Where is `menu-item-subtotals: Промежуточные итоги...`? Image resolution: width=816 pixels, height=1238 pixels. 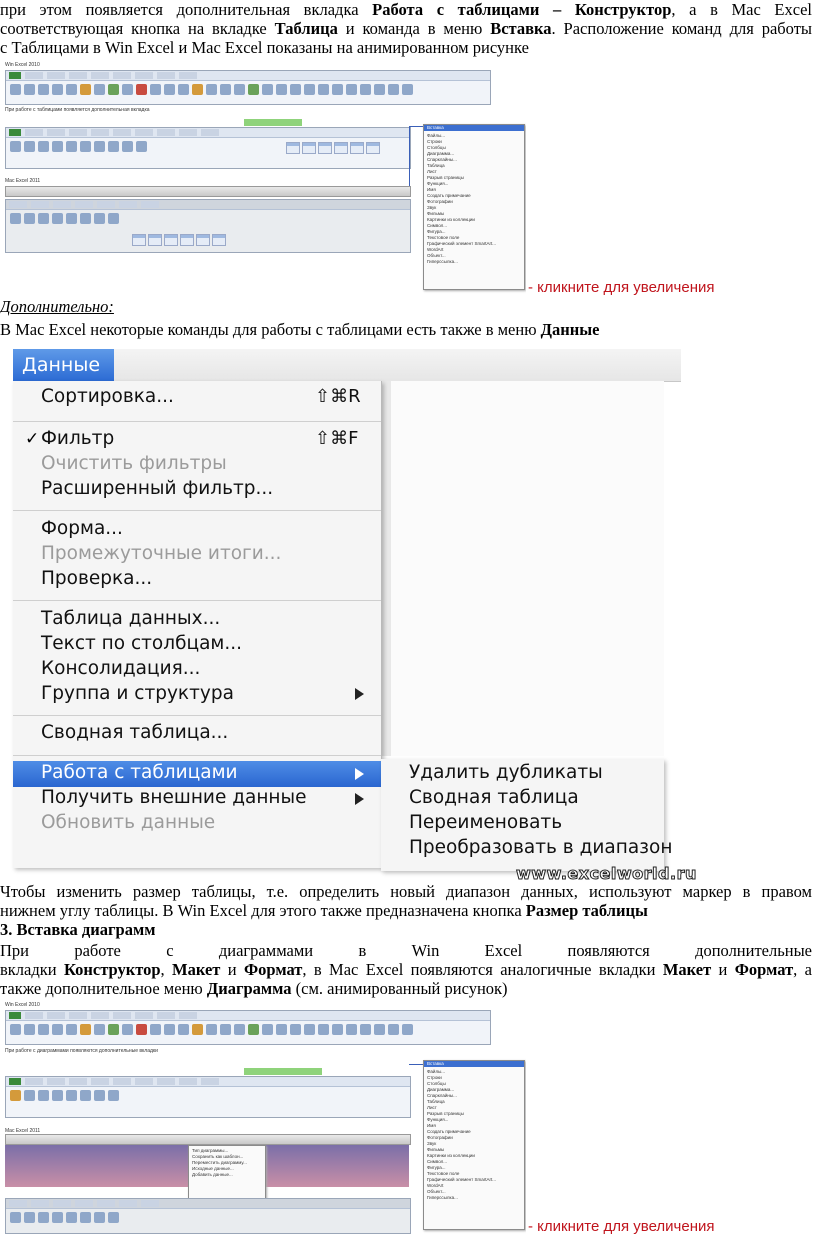 menu-item-subtotals: Промежуточные итоги... is located at coordinates (161, 553).